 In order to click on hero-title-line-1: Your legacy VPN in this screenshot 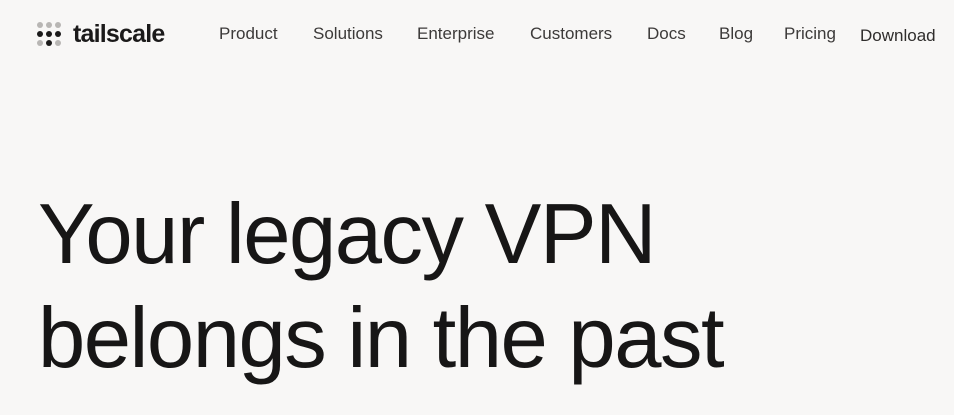, I will do `click(347, 234)`.